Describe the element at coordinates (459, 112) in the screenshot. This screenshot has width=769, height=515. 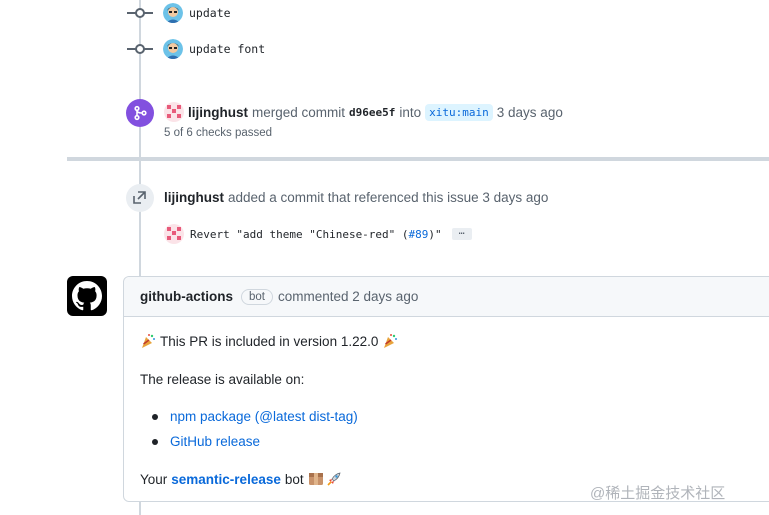
I see `branch-label: xitu:main` at that location.